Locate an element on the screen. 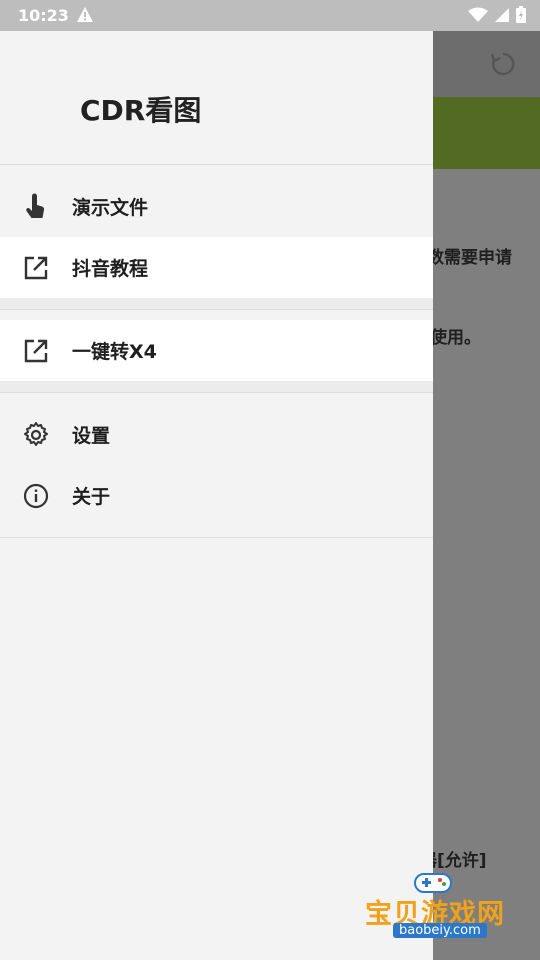 The width and height of the screenshot is (540, 960). wifi-icon is located at coordinates (478, 14).